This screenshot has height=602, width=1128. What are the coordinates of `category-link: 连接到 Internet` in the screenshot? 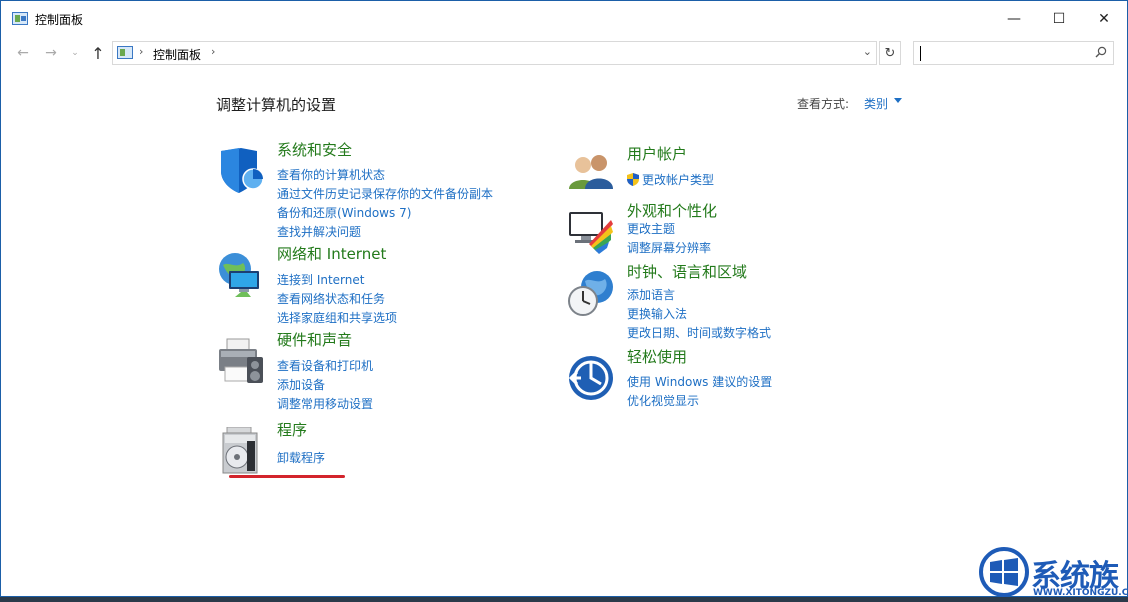 It's located at (320, 279).